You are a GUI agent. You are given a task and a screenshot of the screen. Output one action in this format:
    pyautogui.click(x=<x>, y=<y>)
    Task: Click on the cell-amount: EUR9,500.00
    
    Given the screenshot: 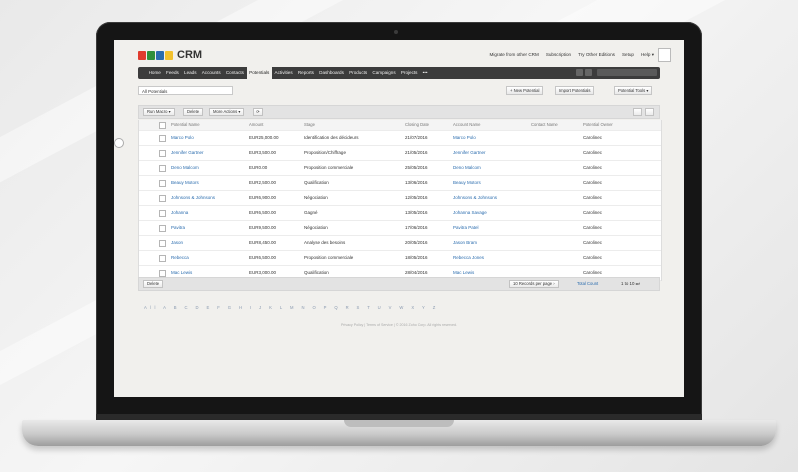 What is the action you would take?
    pyautogui.click(x=263, y=227)
    